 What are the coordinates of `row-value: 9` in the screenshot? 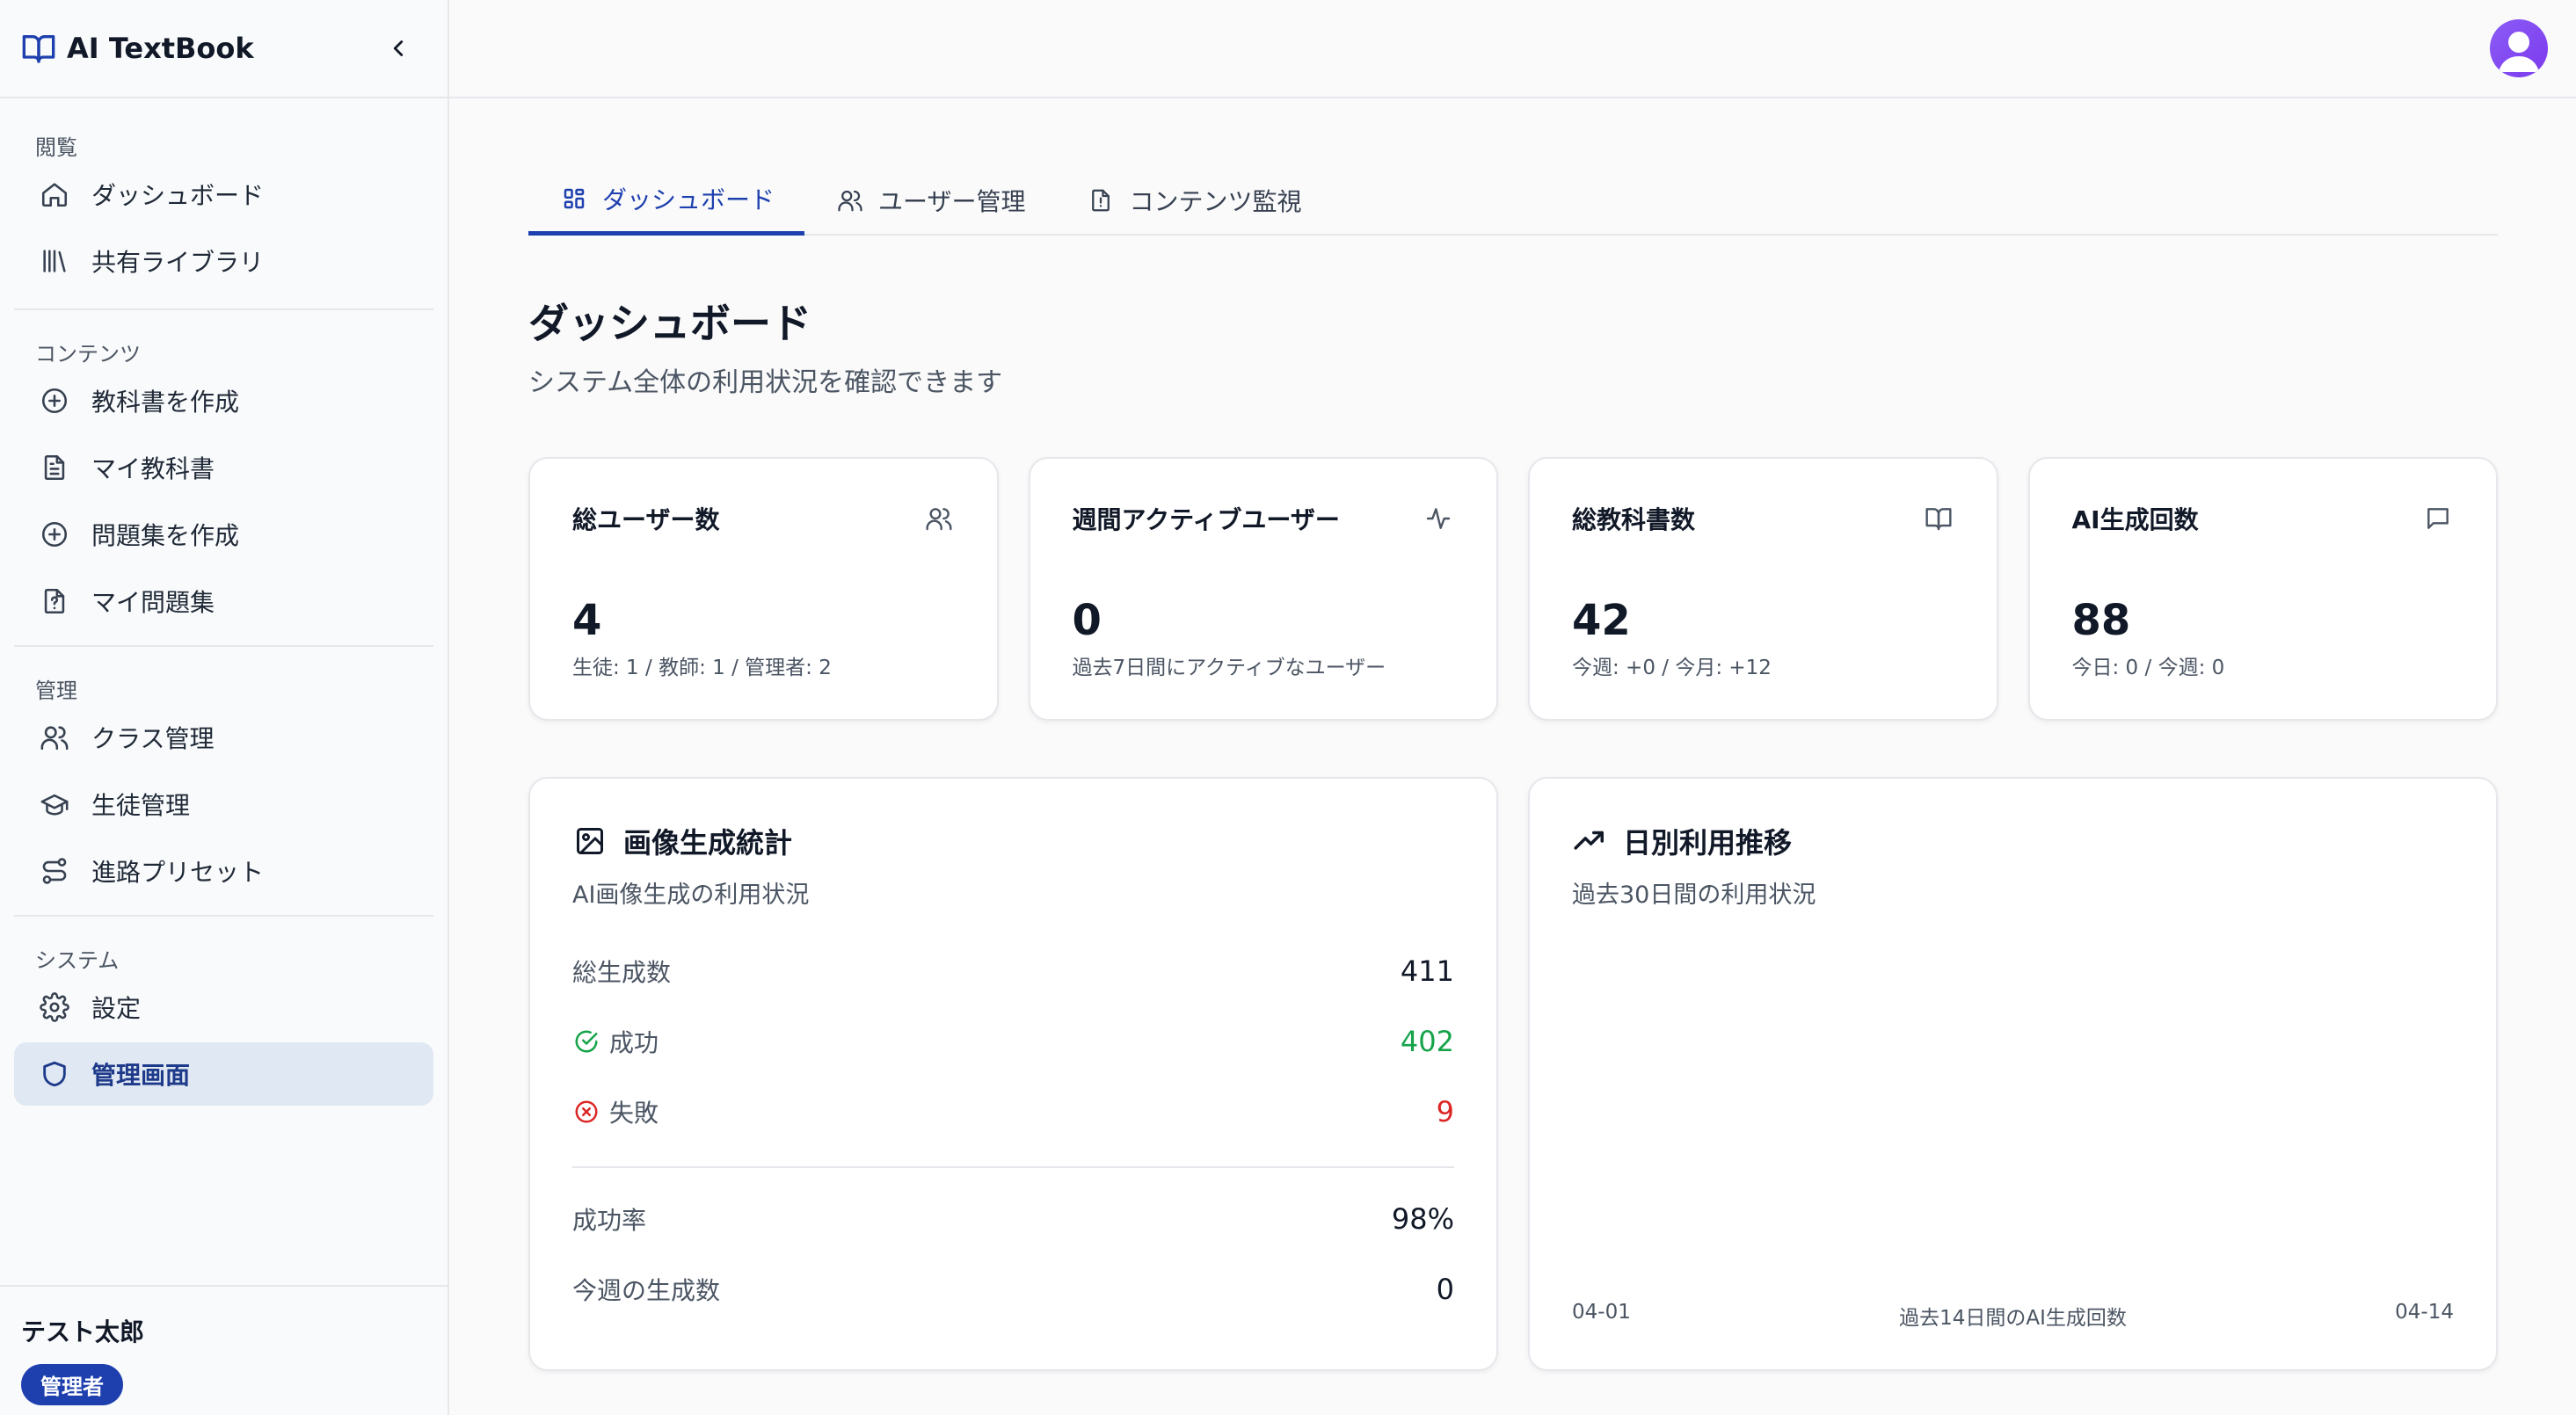 It's located at (1445, 1112).